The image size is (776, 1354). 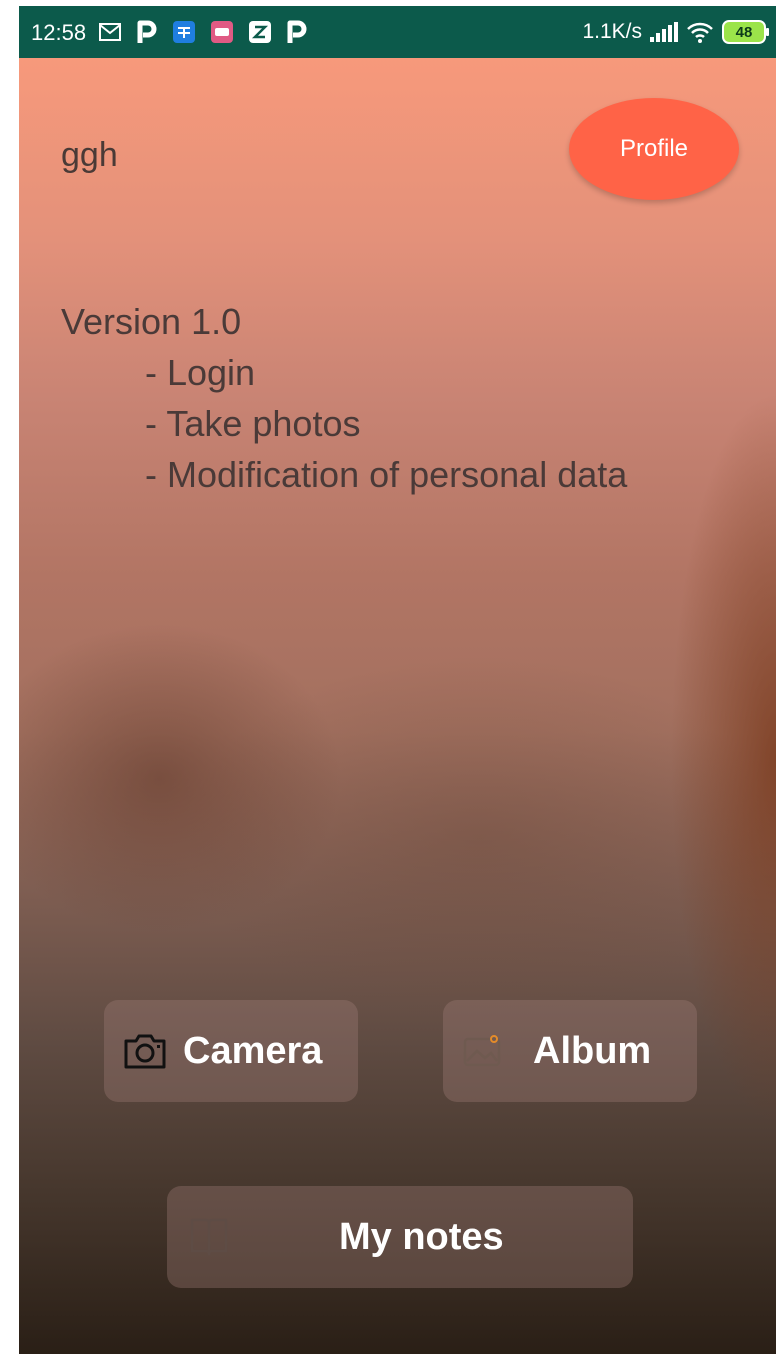 I want to click on p-app-icon, so click(x=147, y=32).